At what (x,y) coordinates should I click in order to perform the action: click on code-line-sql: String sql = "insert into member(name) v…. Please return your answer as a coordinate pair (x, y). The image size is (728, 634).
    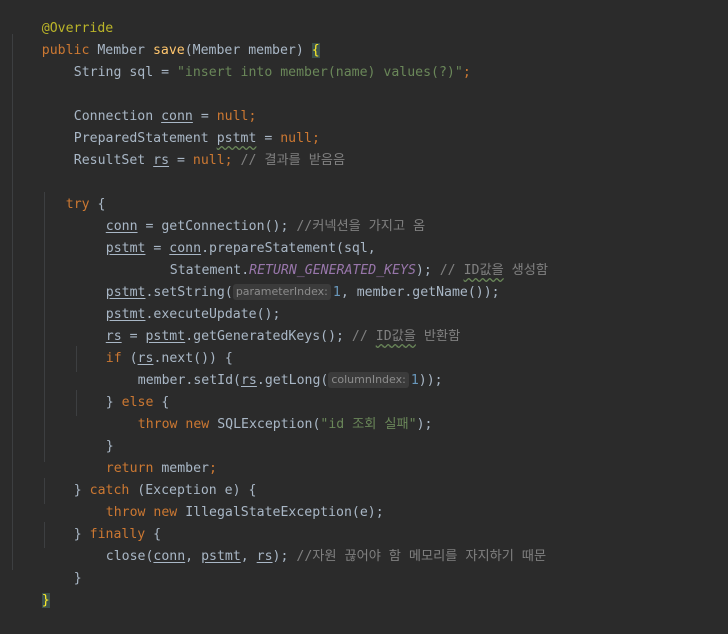
    Looking at the image, I should click on (256, 60).